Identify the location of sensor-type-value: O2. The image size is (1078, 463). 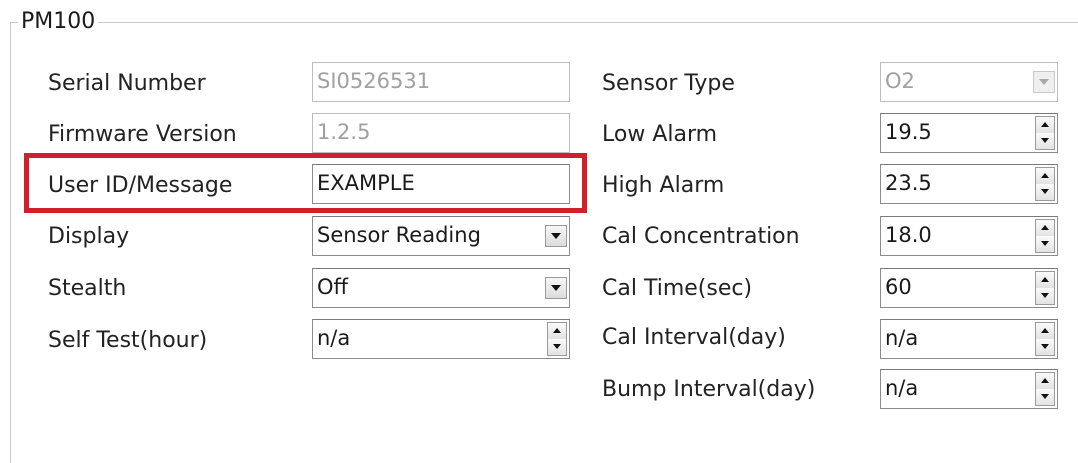
(900, 81).